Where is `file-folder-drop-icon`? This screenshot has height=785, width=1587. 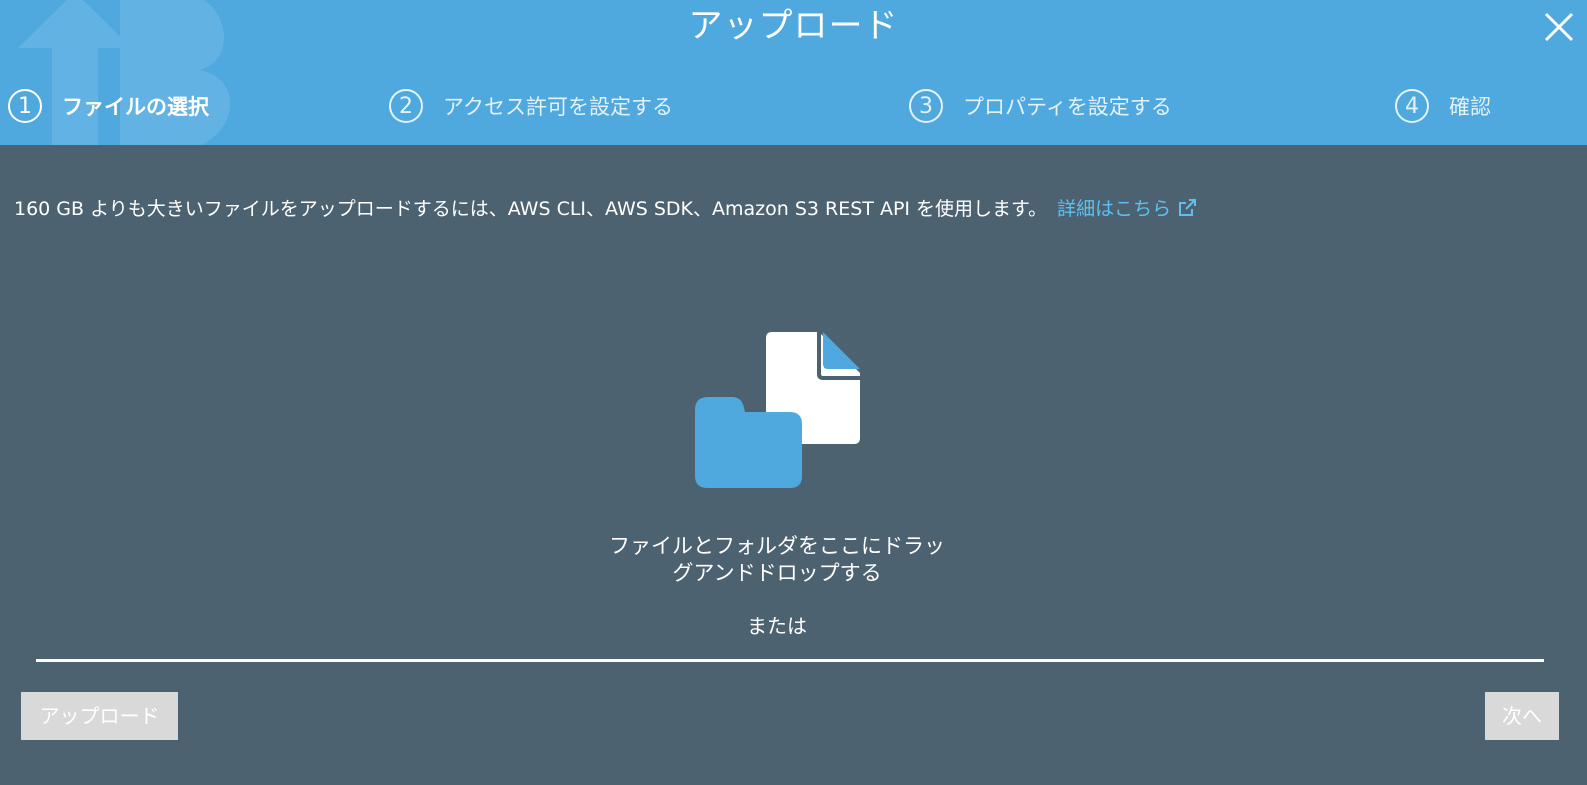
file-folder-drop-icon is located at coordinates (777, 410).